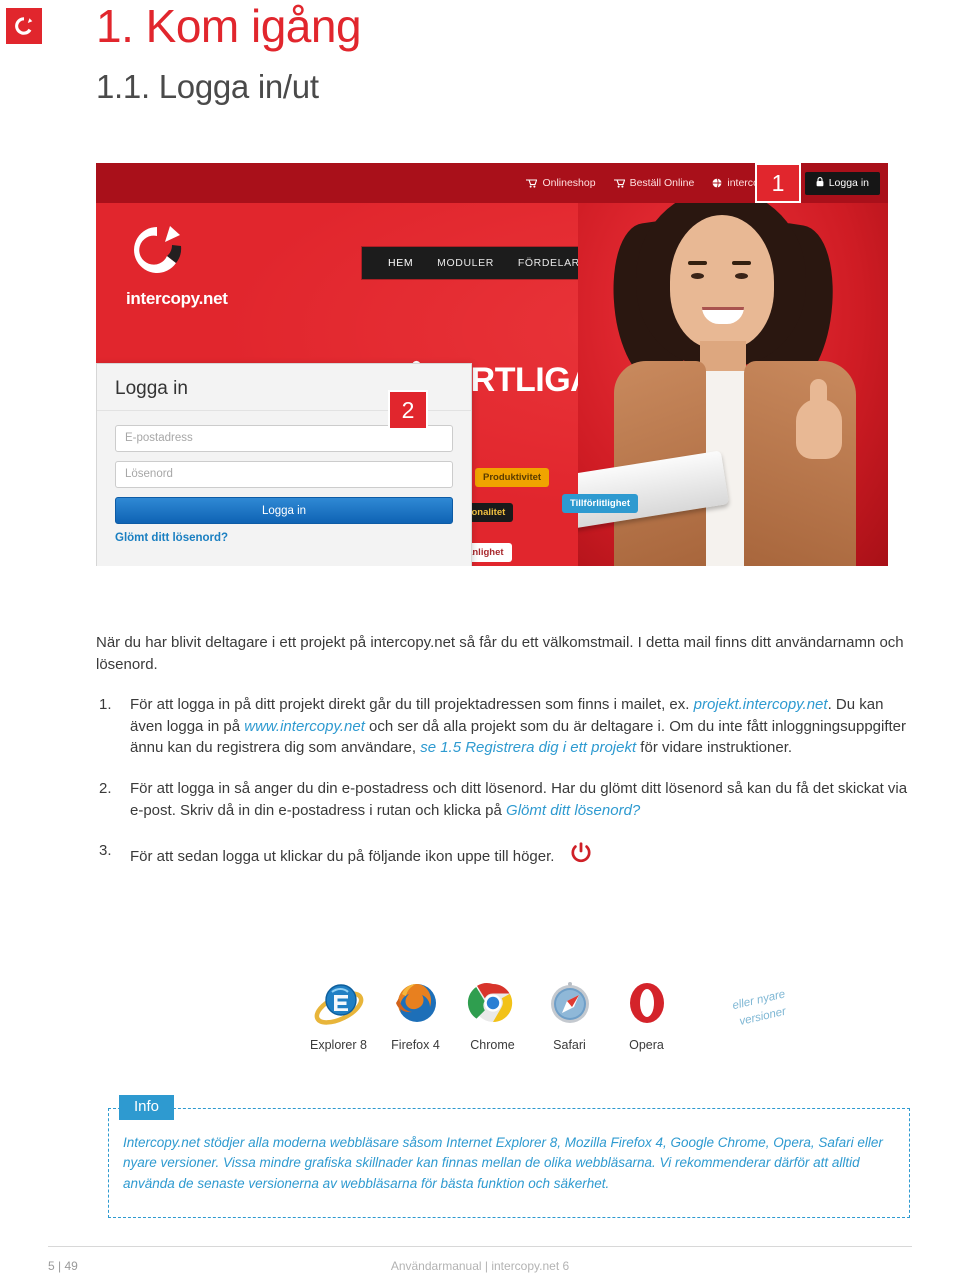  I want to click on callout-badge-2: 2, so click(408, 410).